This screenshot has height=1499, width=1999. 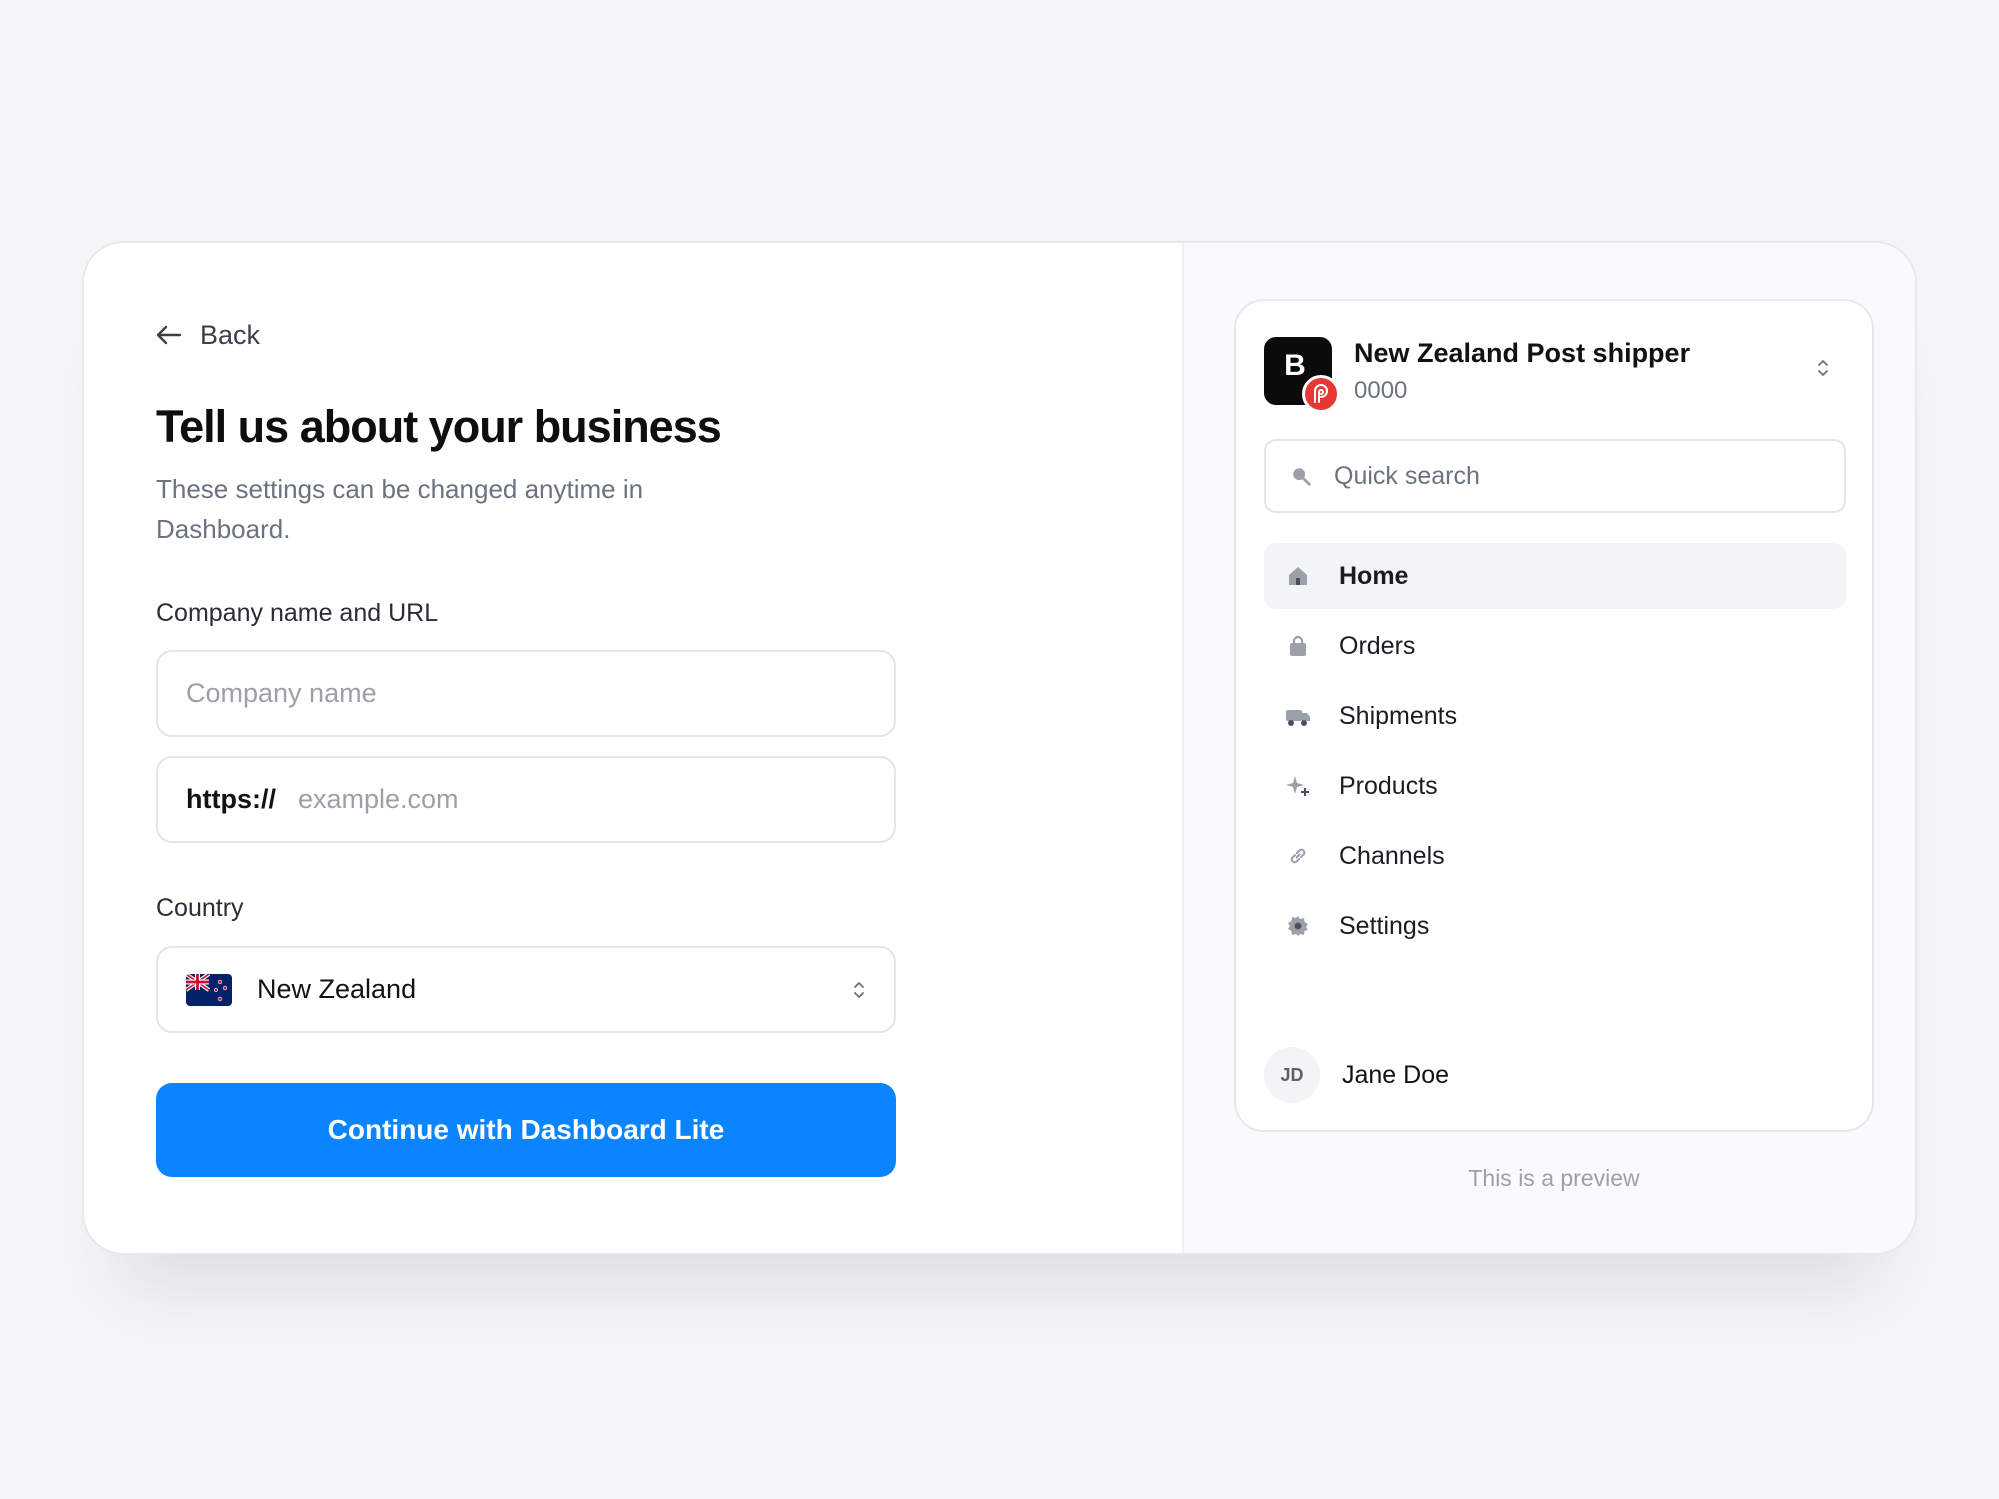 What do you see at coordinates (1396, 1074) in the screenshot?
I see `user-name: Jane Doe` at bounding box center [1396, 1074].